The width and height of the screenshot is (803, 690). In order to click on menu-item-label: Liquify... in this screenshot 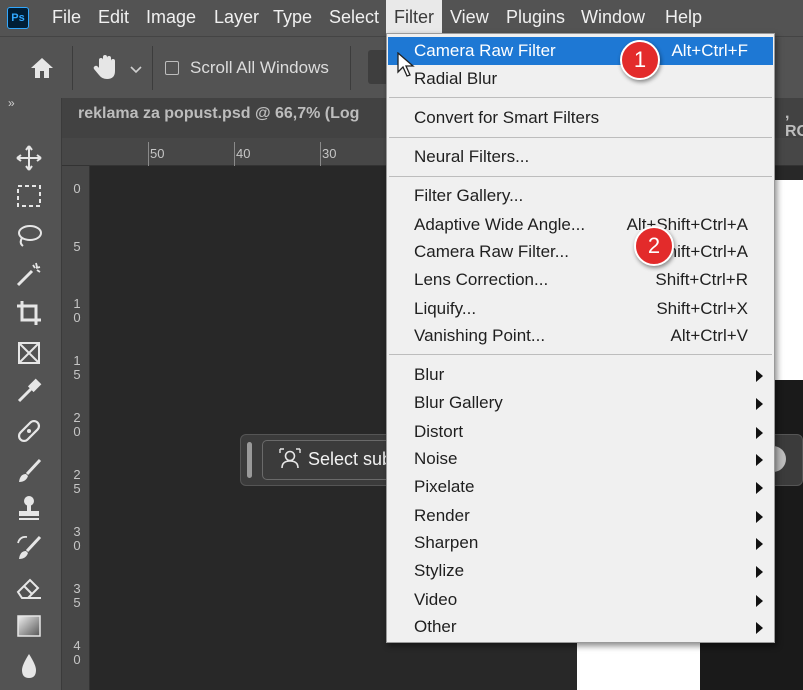, I will do `click(445, 308)`.